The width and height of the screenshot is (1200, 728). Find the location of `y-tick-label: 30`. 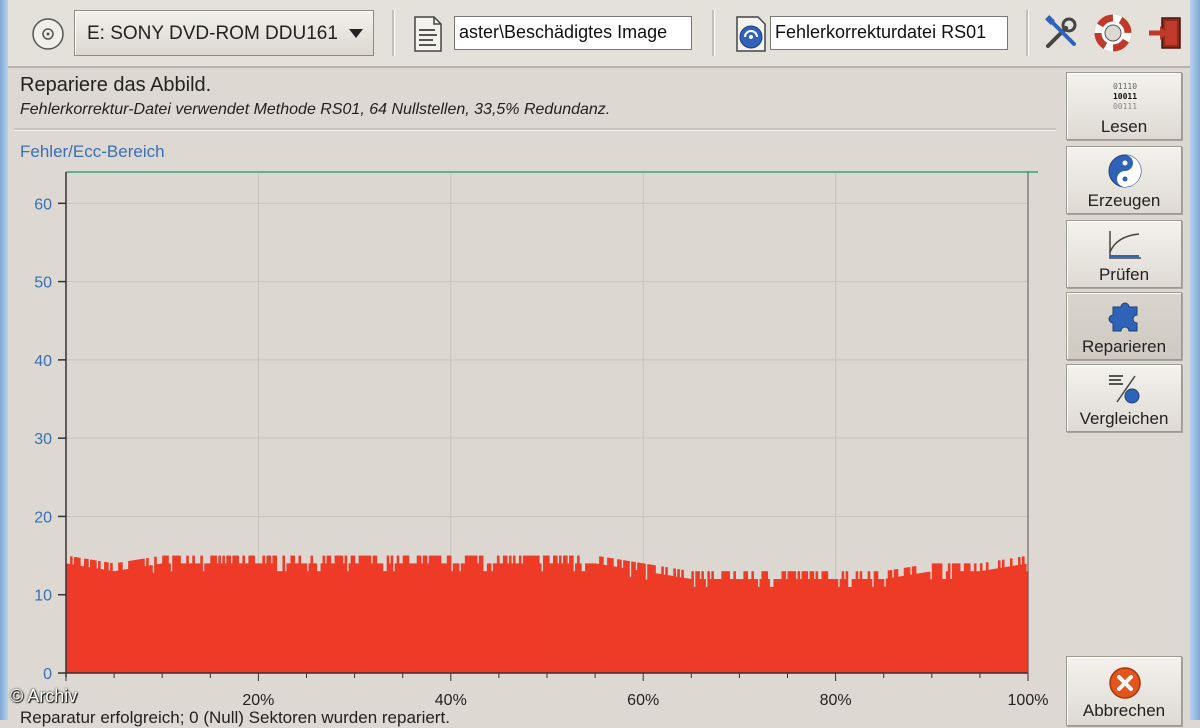

y-tick-label: 30 is located at coordinates (43, 439).